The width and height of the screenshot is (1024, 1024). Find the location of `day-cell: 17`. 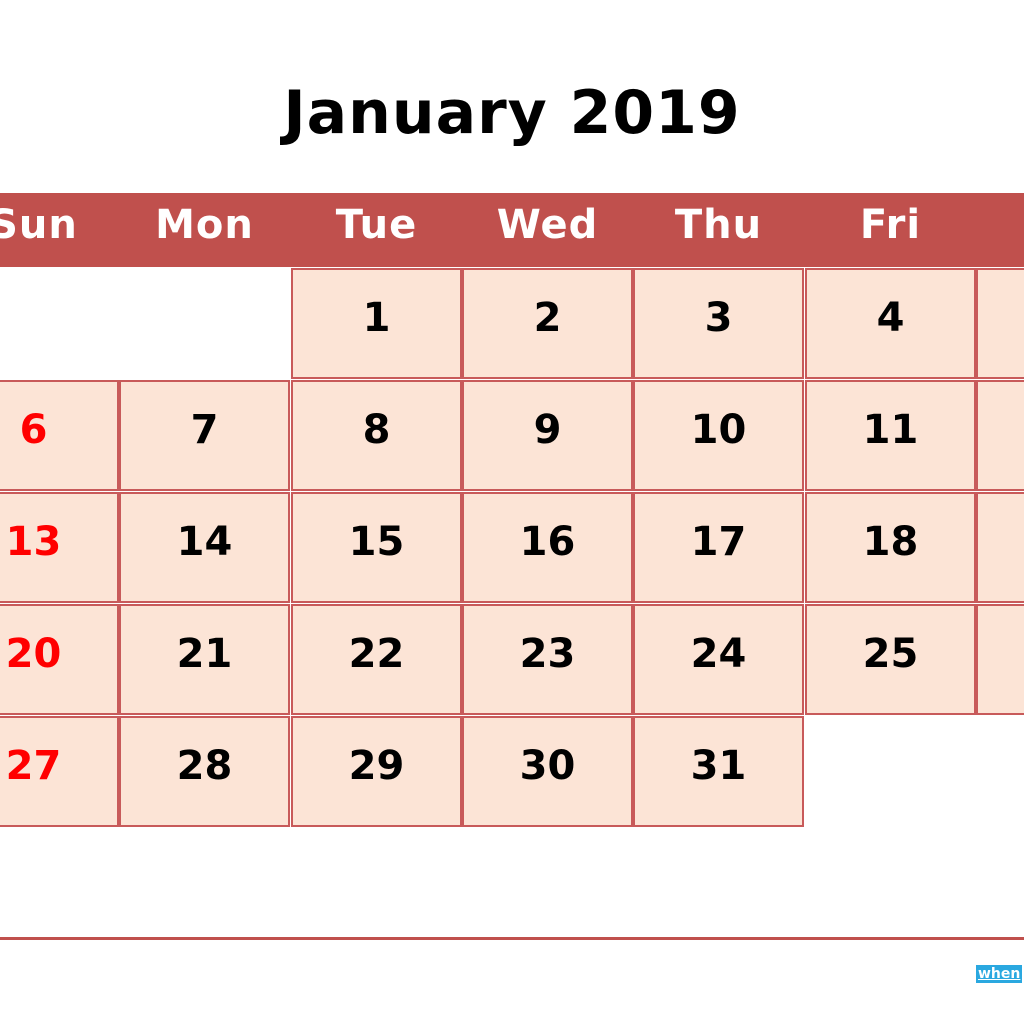

day-cell: 17 is located at coordinates (718, 547).